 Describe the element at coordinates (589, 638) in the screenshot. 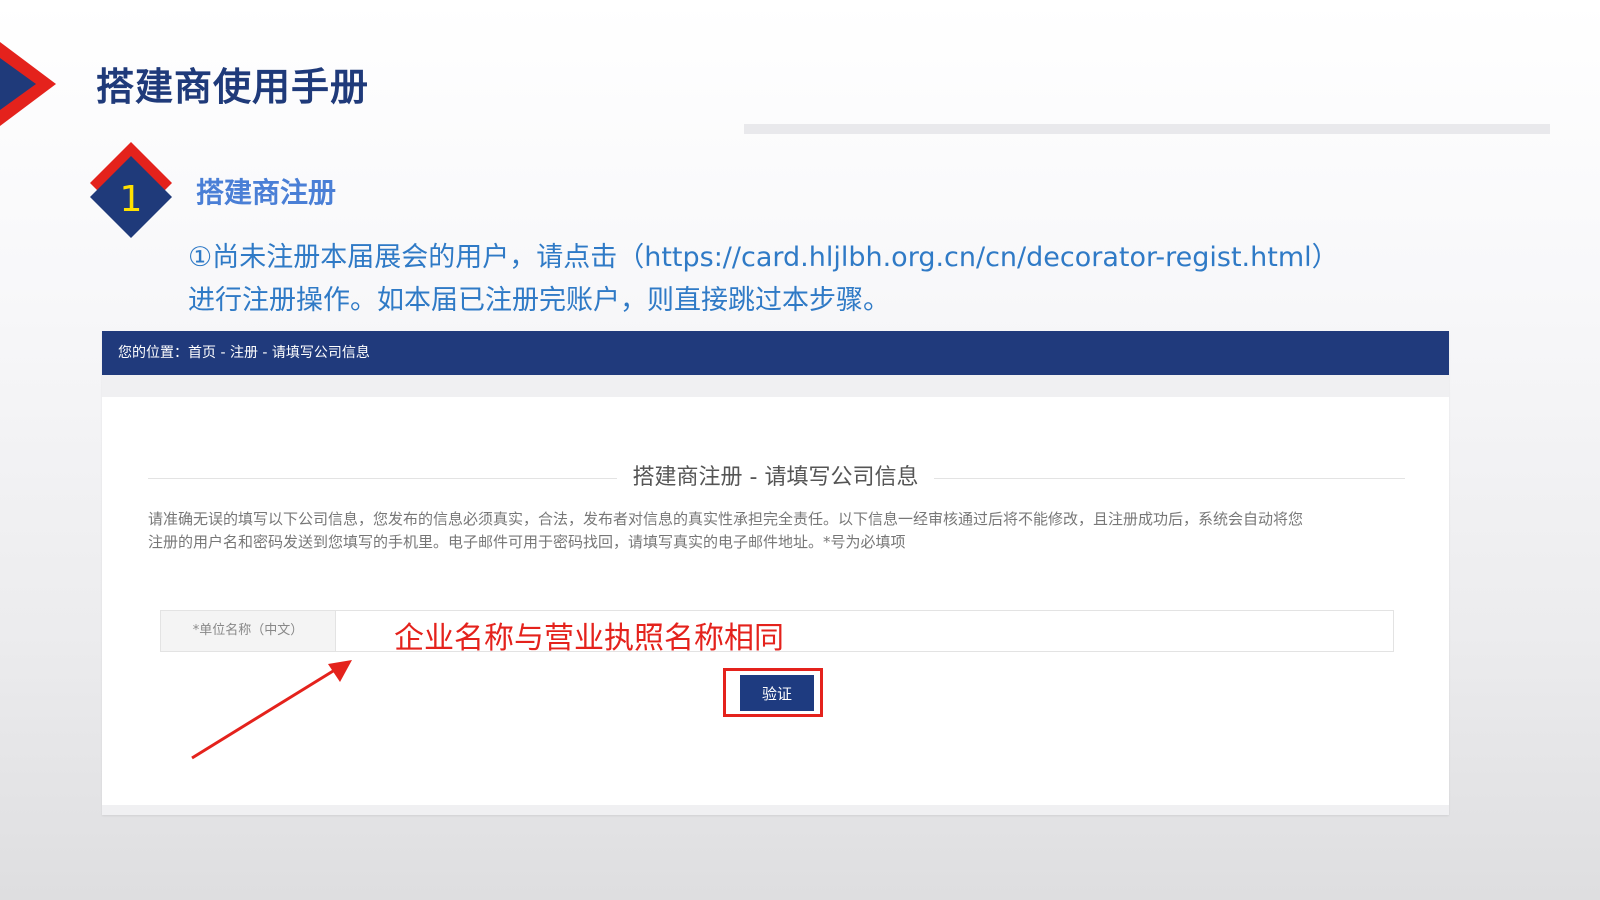

I see `annotation-note: 企业名称与营业执照名称相同` at that location.